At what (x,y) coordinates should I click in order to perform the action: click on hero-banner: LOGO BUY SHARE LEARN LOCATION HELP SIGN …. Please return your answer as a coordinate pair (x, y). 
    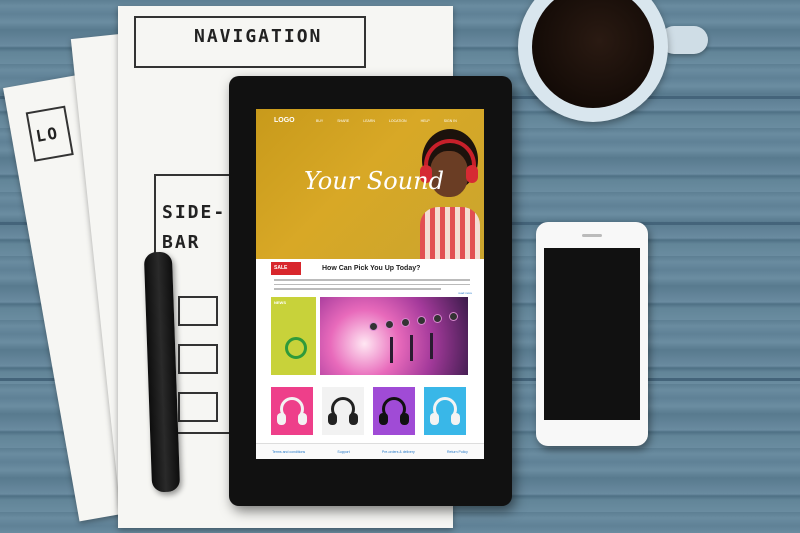
    Looking at the image, I should click on (370, 184).